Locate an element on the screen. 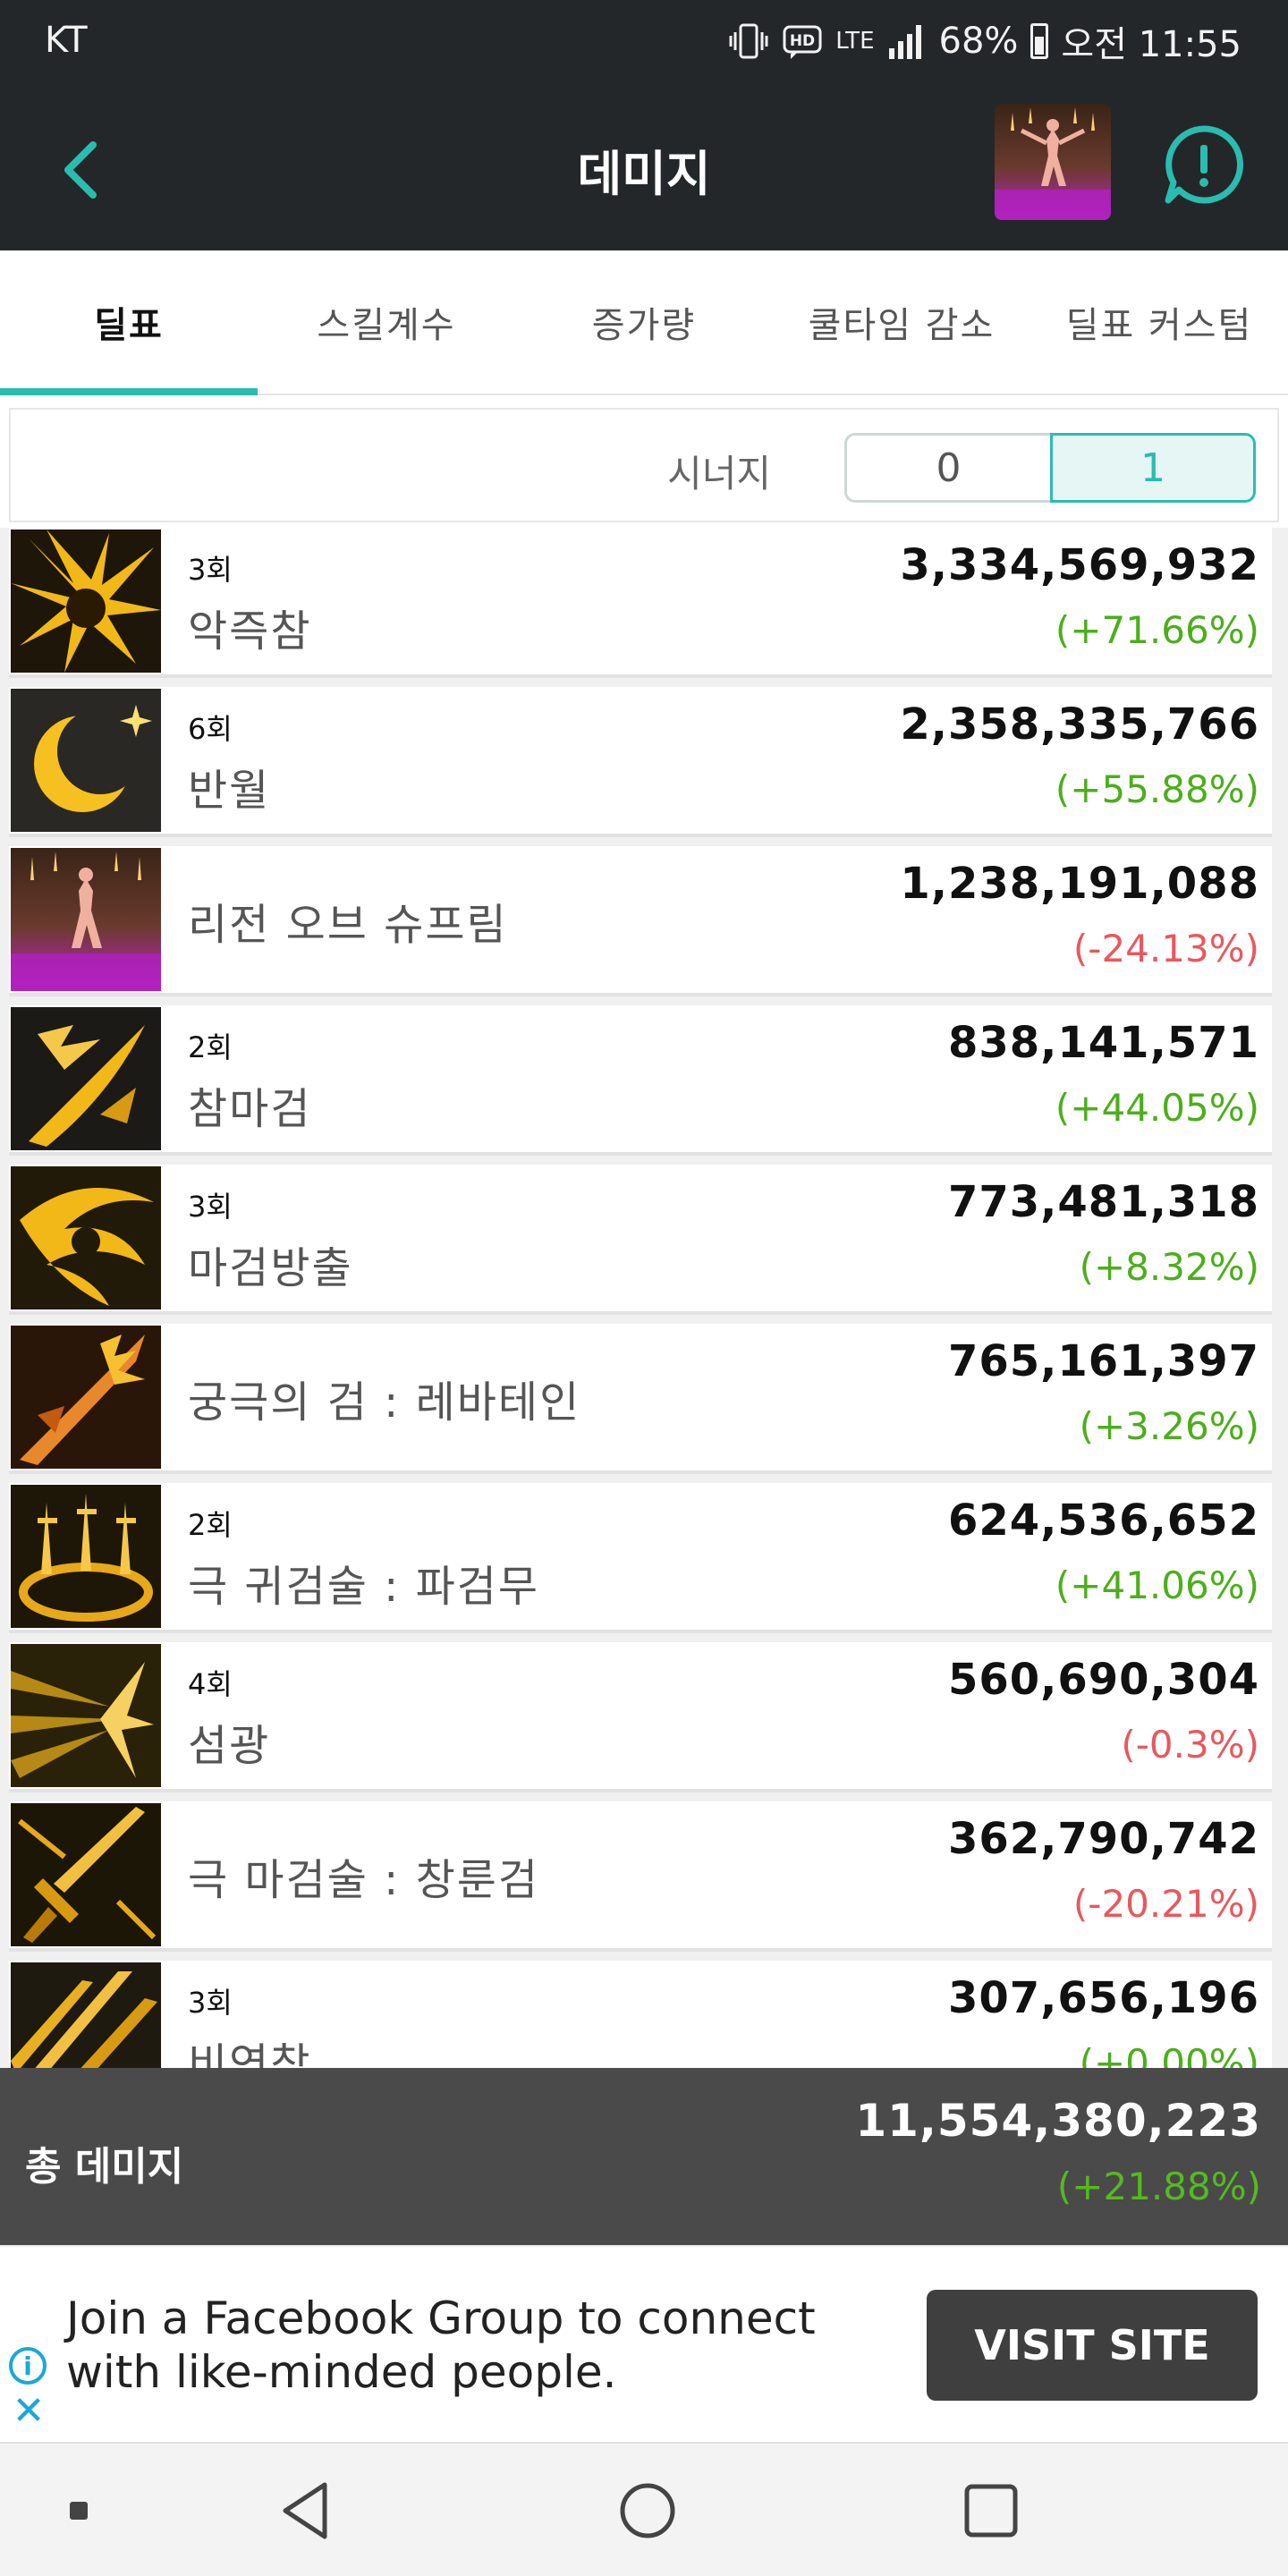  ad-info-icon: i is located at coordinates (28, 2366).